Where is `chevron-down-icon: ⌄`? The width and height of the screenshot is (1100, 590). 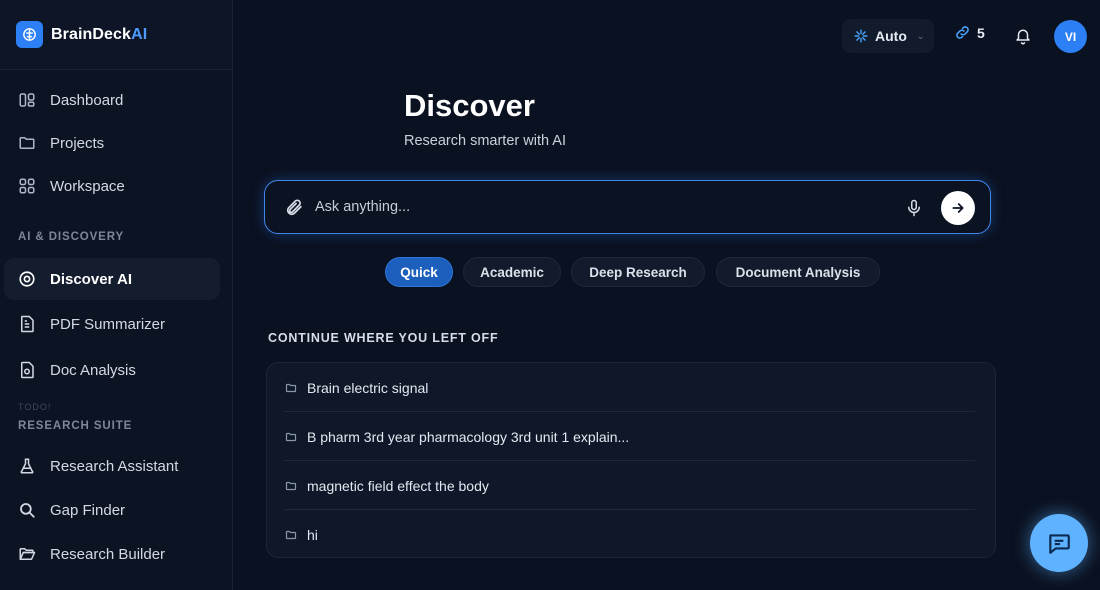
chevron-down-icon: ⌄ is located at coordinates (920, 35).